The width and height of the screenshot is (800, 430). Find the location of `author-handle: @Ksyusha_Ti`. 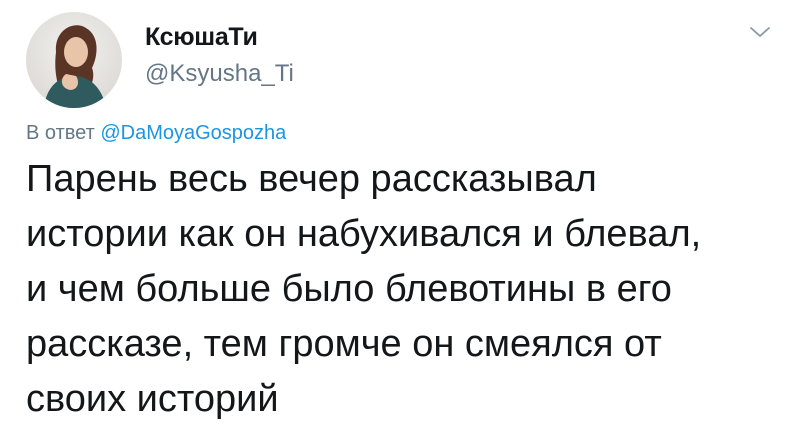

author-handle: @Ksyusha_Ti is located at coordinates (219, 74).